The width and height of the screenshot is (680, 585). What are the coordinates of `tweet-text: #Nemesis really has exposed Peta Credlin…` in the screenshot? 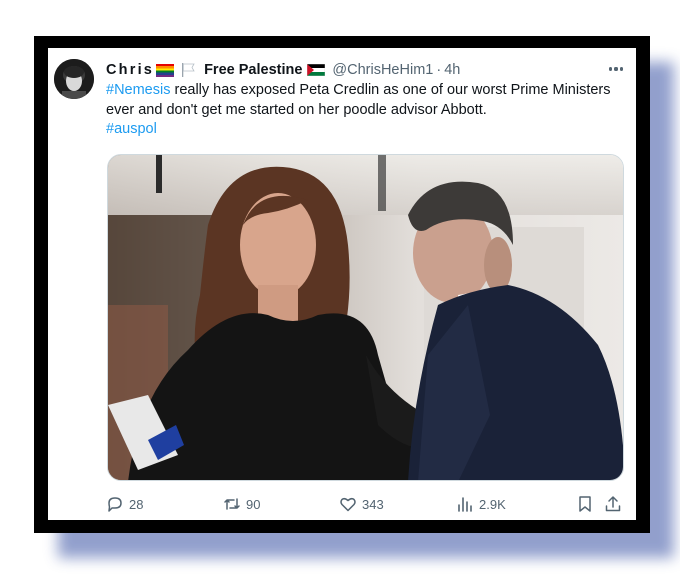 It's located at (363, 110).